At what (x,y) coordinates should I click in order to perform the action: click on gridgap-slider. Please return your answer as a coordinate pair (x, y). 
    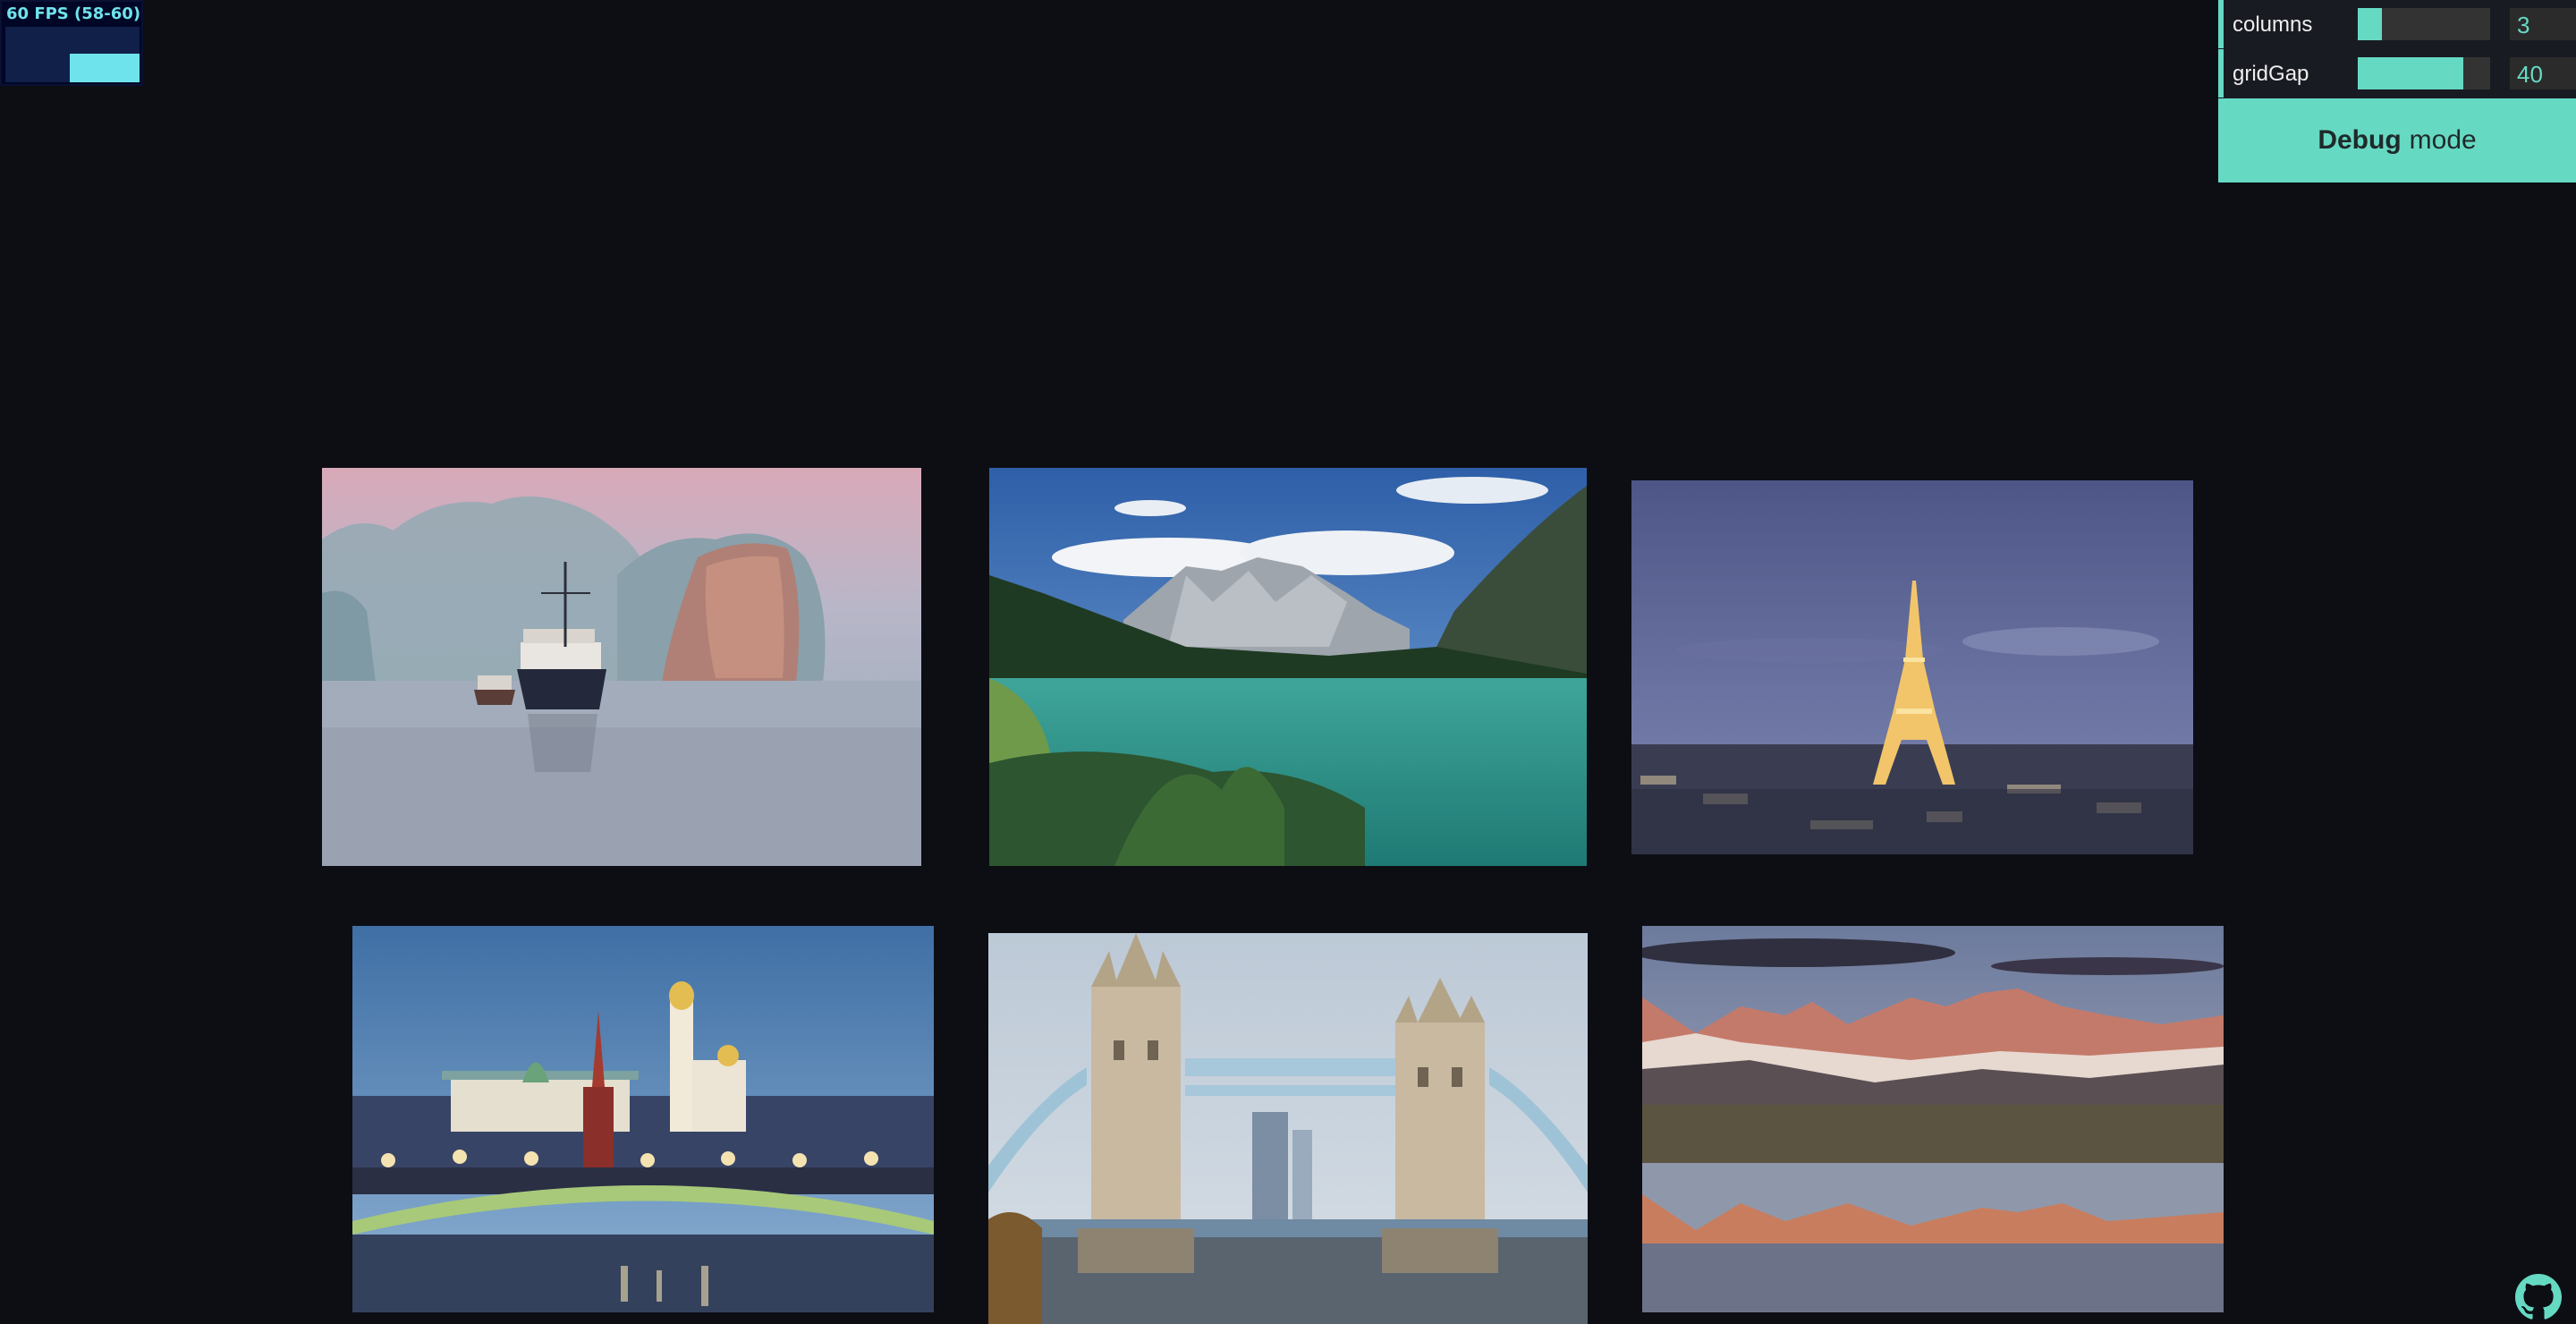
    Looking at the image, I should click on (2424, 73).